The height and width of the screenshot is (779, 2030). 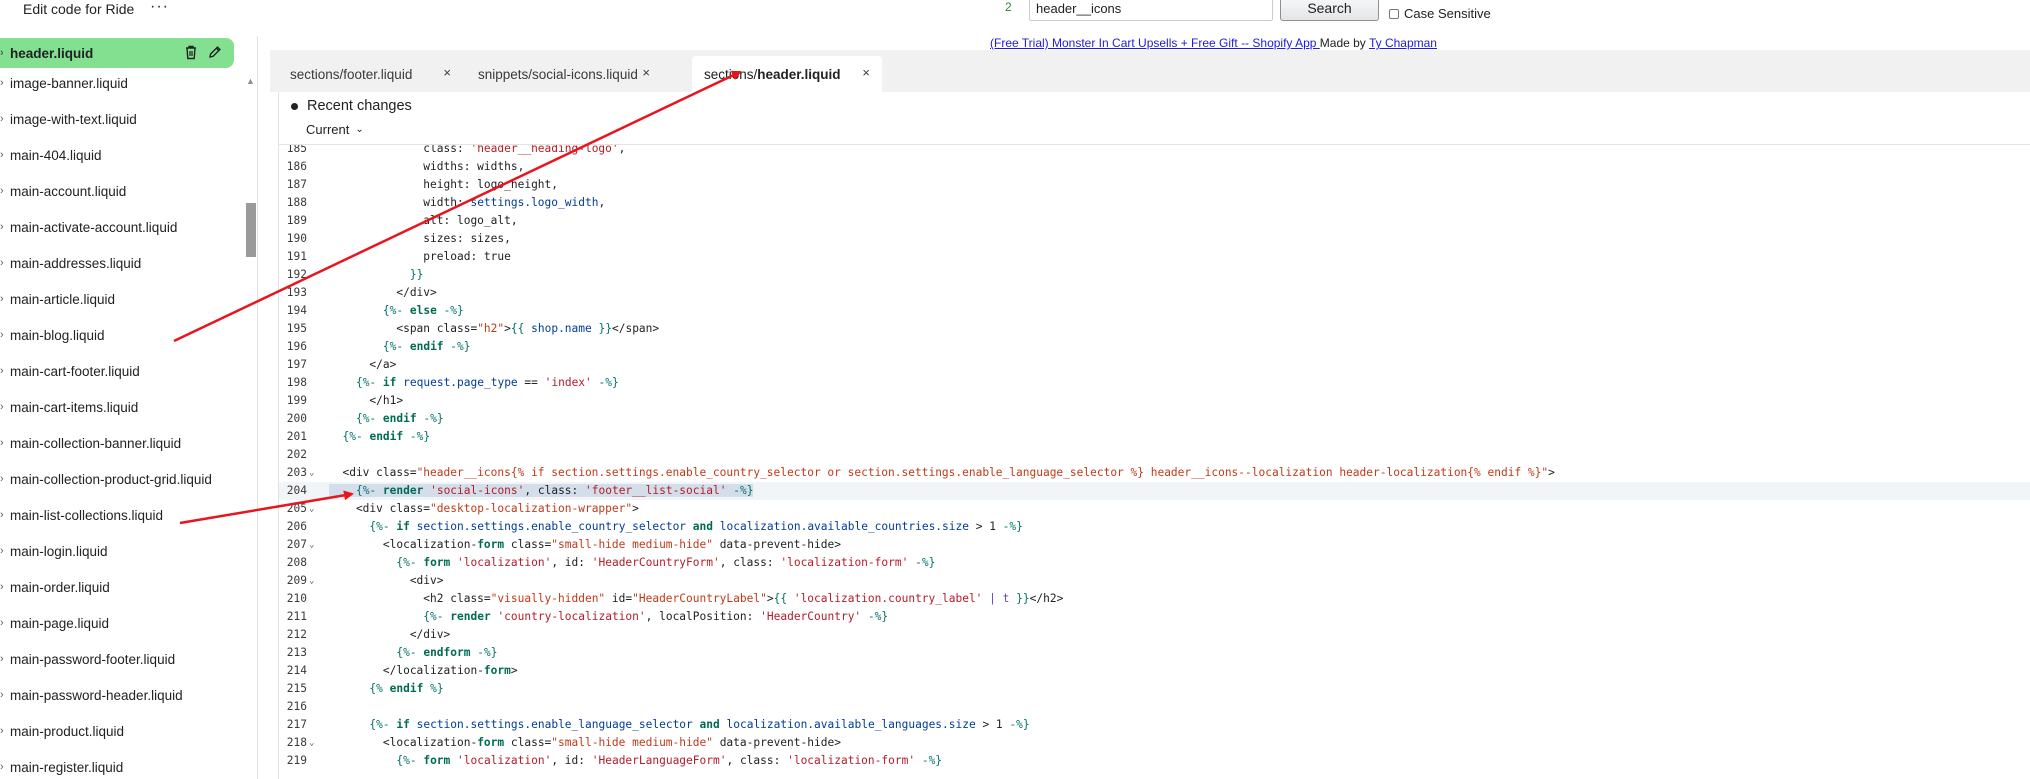 I want to click on code-line: 202, so click(x=1154, y=455).